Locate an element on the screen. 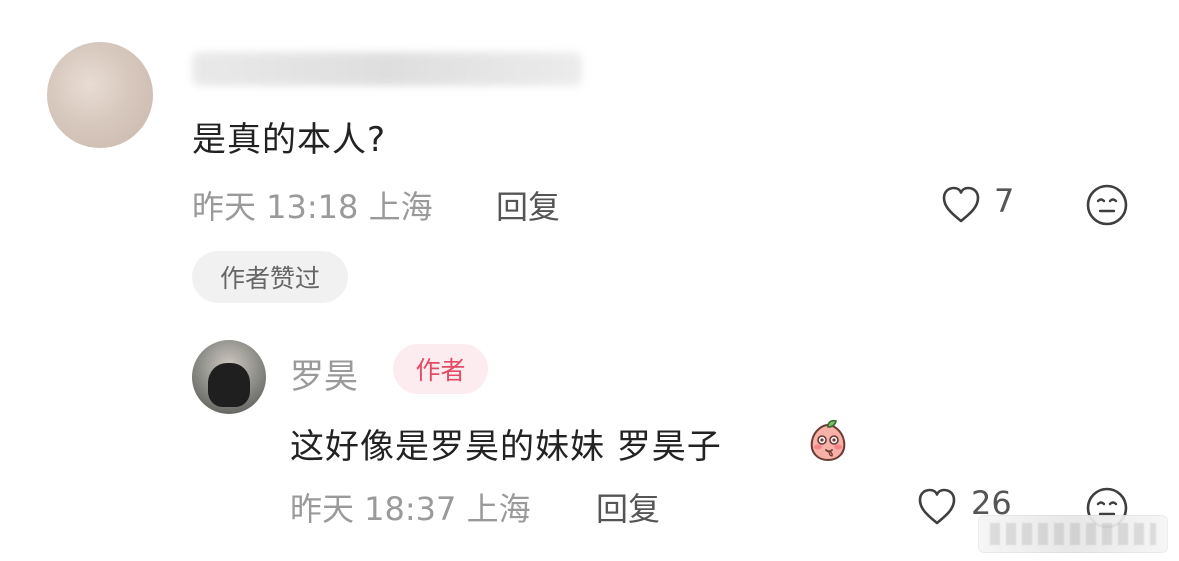 Image resolution: width=1179 pixels, height=561 pixels. comment-text: 是真的本人? is located at coordinates (289, 140).